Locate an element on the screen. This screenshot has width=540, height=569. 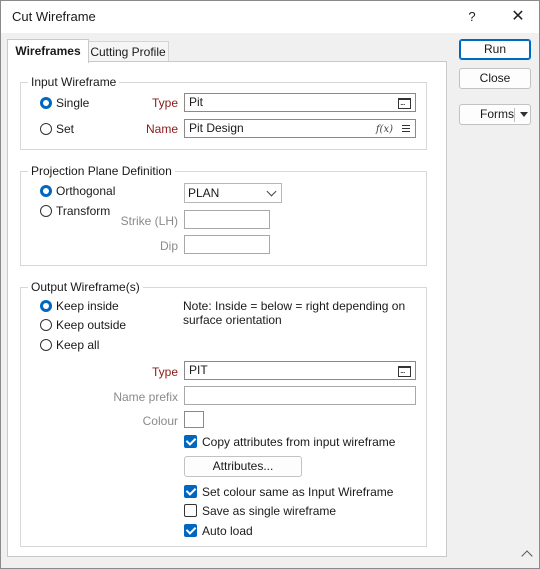
list-menu-icon is located at coordinates (406, 128).